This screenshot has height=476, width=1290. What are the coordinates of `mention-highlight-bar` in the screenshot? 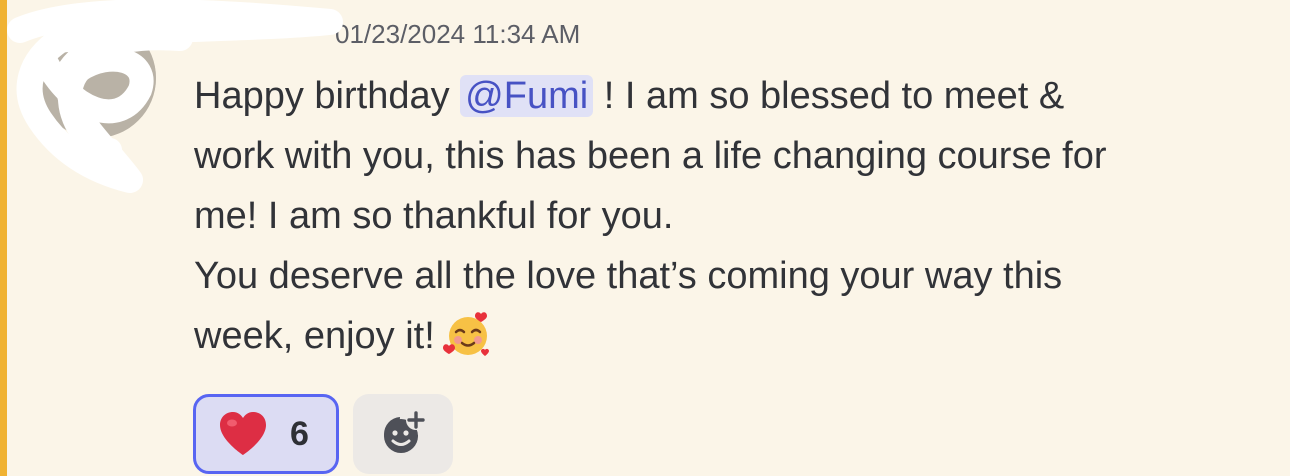 It's located at (3, 238).